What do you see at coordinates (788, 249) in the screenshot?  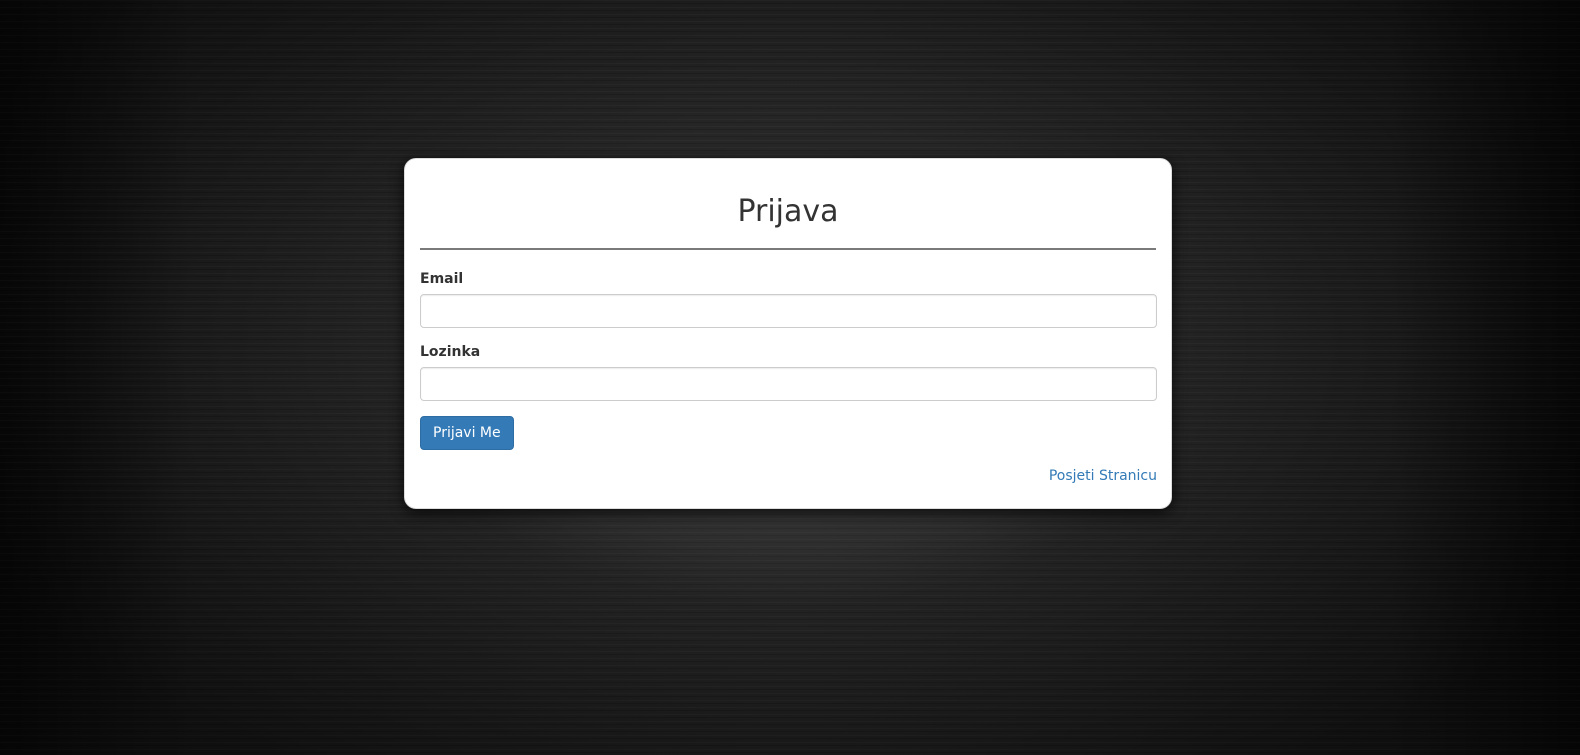 I see `title-divider` at bounding box center [788, 249].